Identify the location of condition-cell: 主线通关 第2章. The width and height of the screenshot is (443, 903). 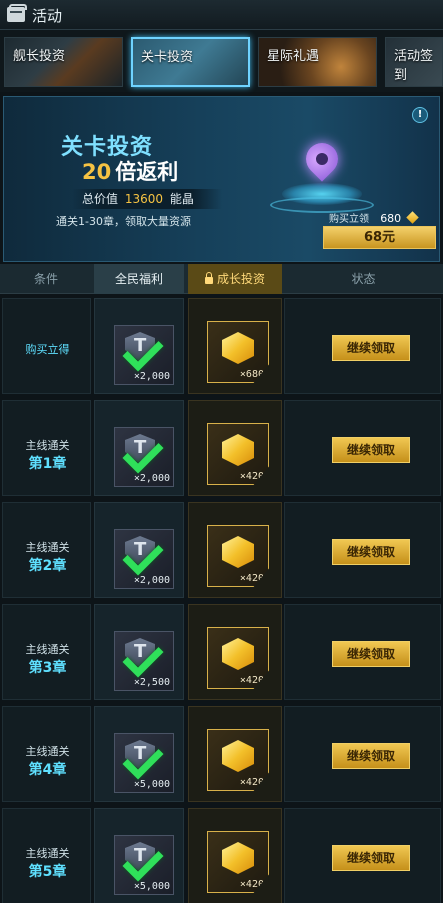
(46, 550).